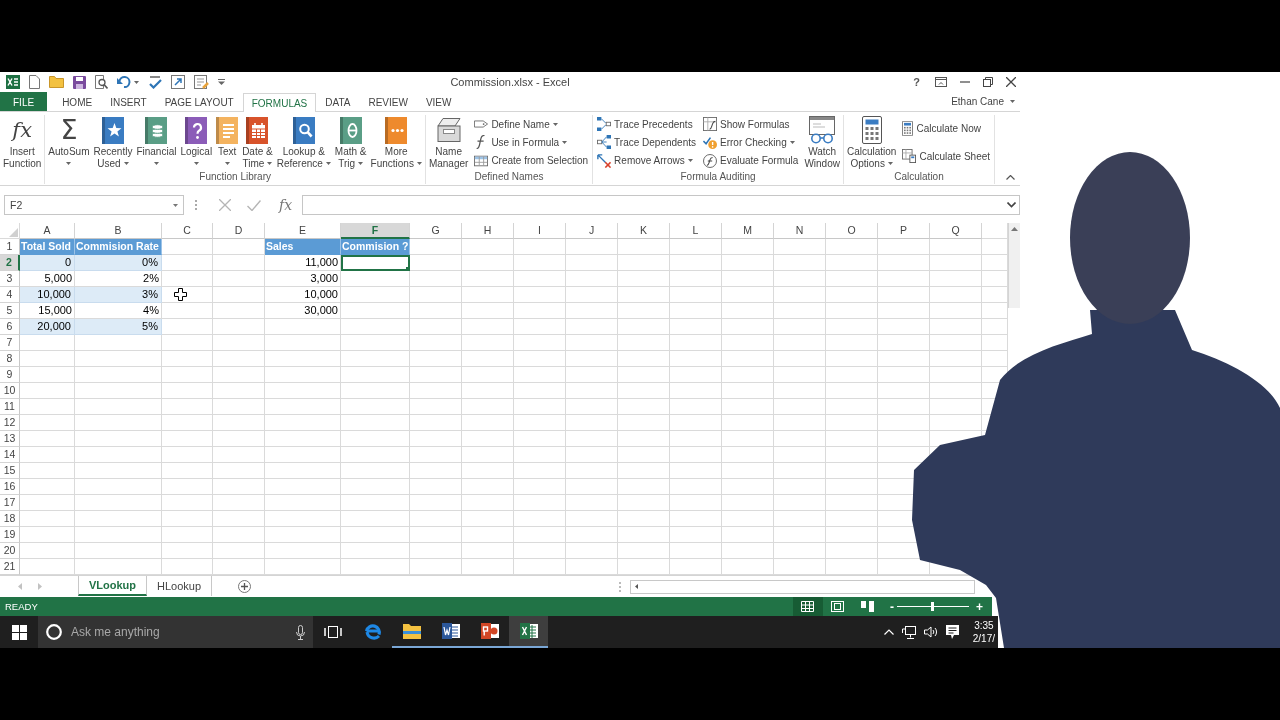 The image size is (1280, 720). Describe the element at coordinates (245, 586) in the screenshot. I see `plus-circle-icon` at that location.